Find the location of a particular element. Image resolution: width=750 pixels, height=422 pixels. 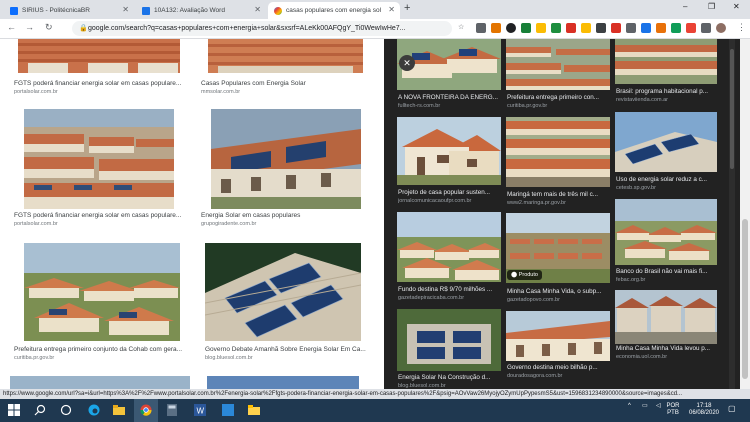

result-source: curitiba.pr.gov.br is located at coordinates (101, 358).